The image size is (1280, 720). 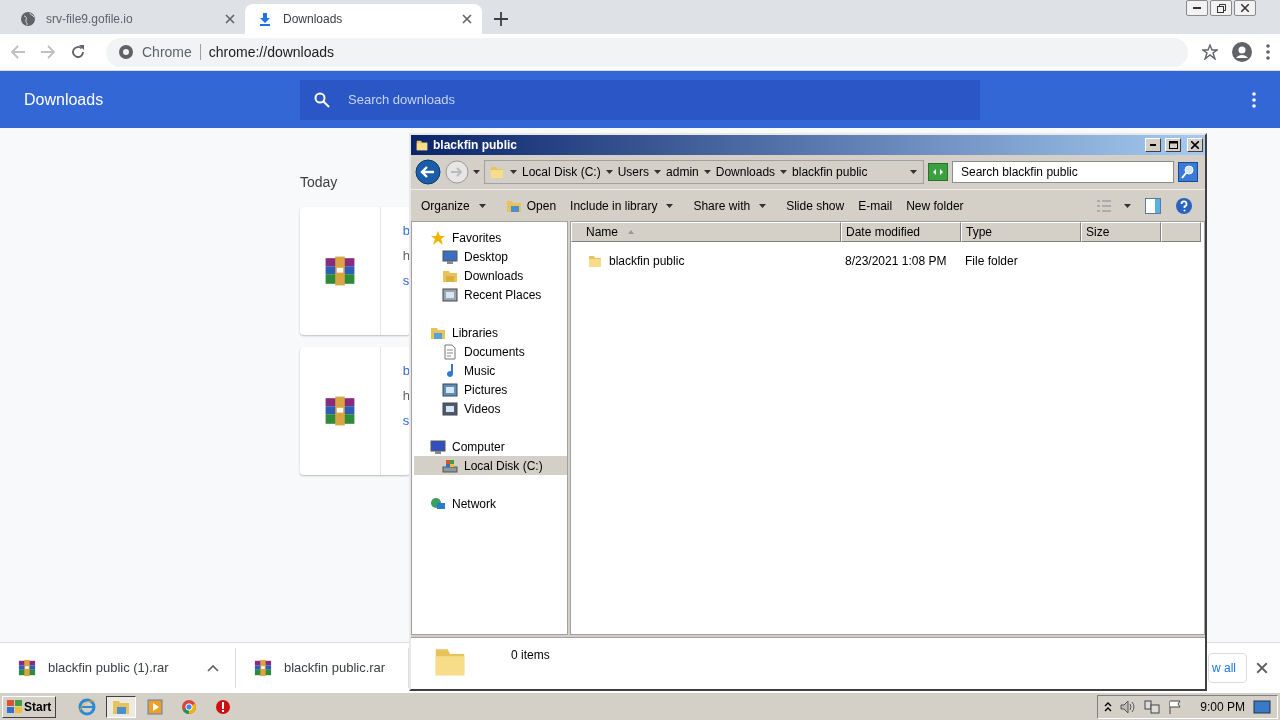 I want to click on minimize-button, so click(x=1197, y=8).